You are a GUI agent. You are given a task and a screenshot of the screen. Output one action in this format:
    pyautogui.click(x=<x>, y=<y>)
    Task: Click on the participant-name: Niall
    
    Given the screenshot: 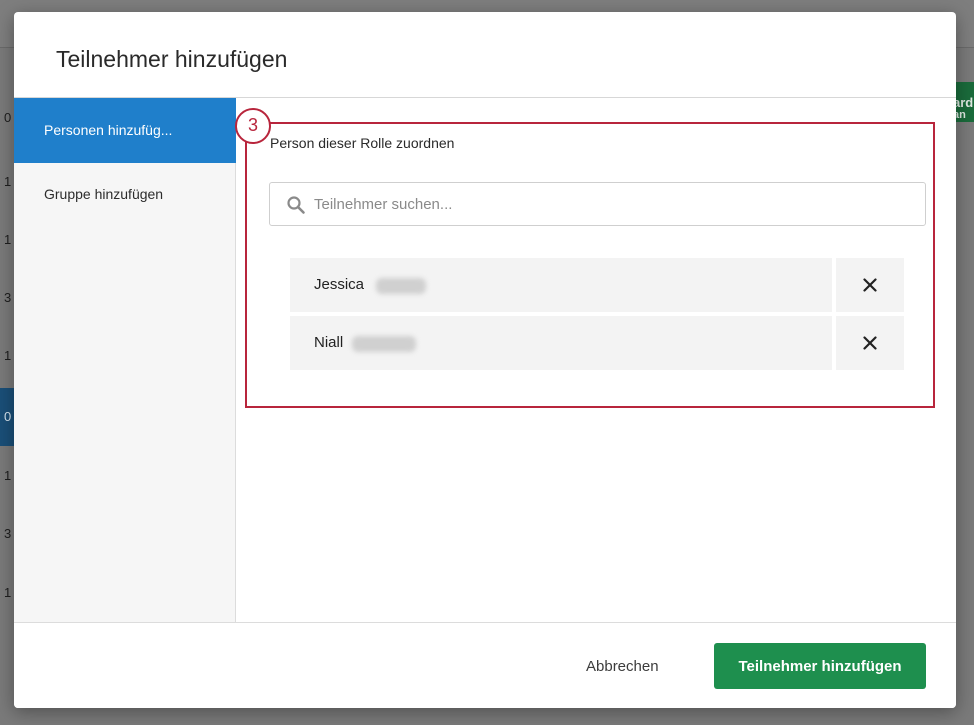 What is the action you would take?
    pyautogui.click(x=329, y=342)
    